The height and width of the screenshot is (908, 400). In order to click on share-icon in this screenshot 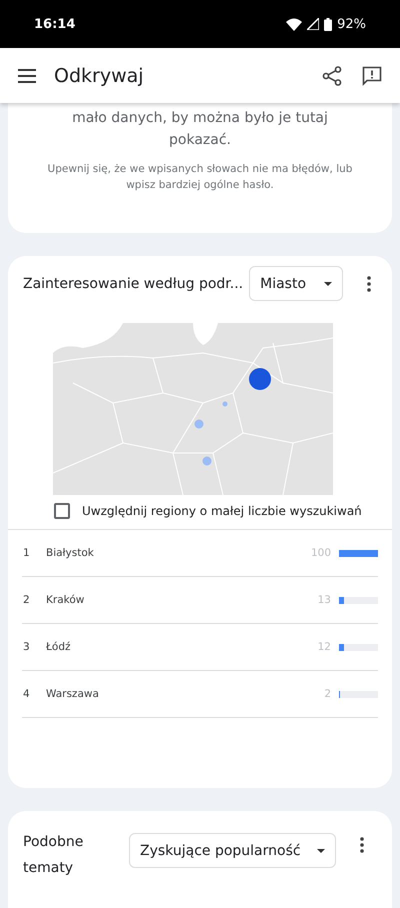, I will do `click(332, 76)`.